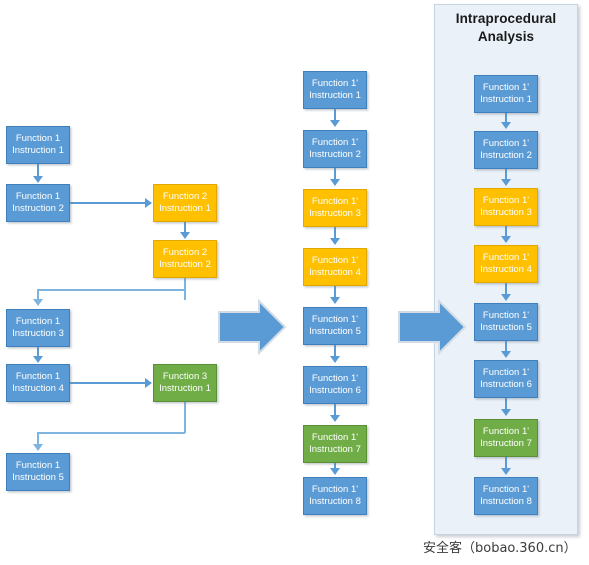  I want to click on box-r2: Function 1' Instruction 2, so click(506, 150).